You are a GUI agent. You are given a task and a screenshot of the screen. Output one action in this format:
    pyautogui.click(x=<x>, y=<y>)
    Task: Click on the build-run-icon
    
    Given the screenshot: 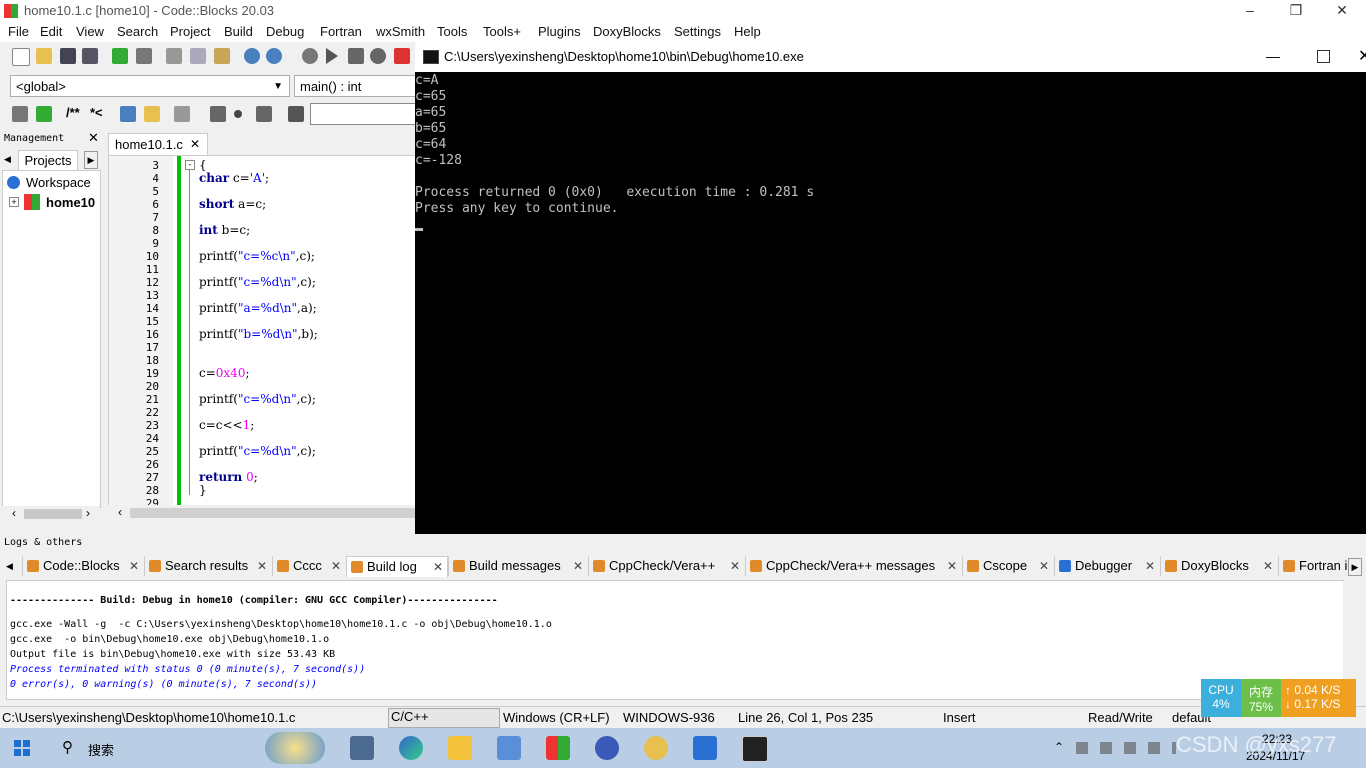 What is the action you would take?
    pyautogui.click(x=356, y=56)
    